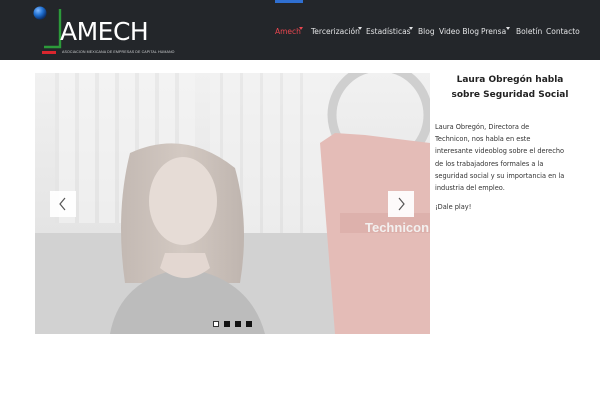 The height and width of the screenshot is (400, 600). I want to click on nav-item-label: Video Blog, so click(459, 31).